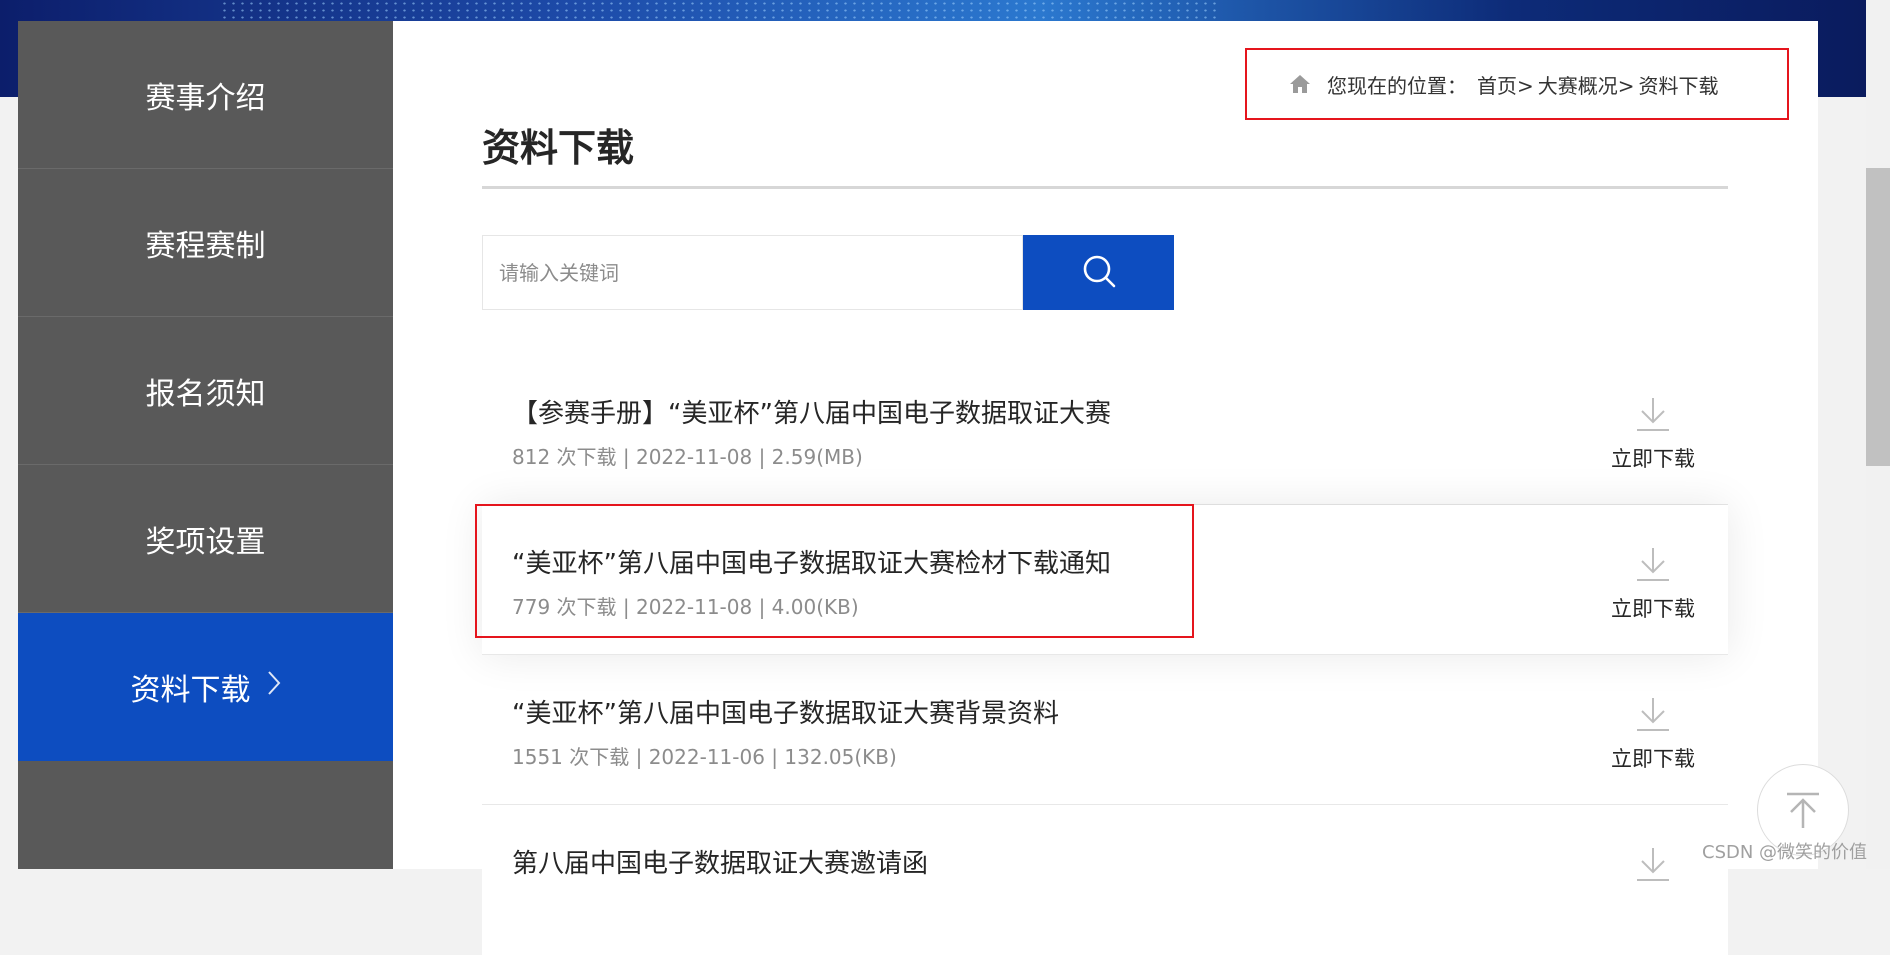  Describe the element at coordinates (720, 11) in the screenshot. I see `banner-pattern` at that location.